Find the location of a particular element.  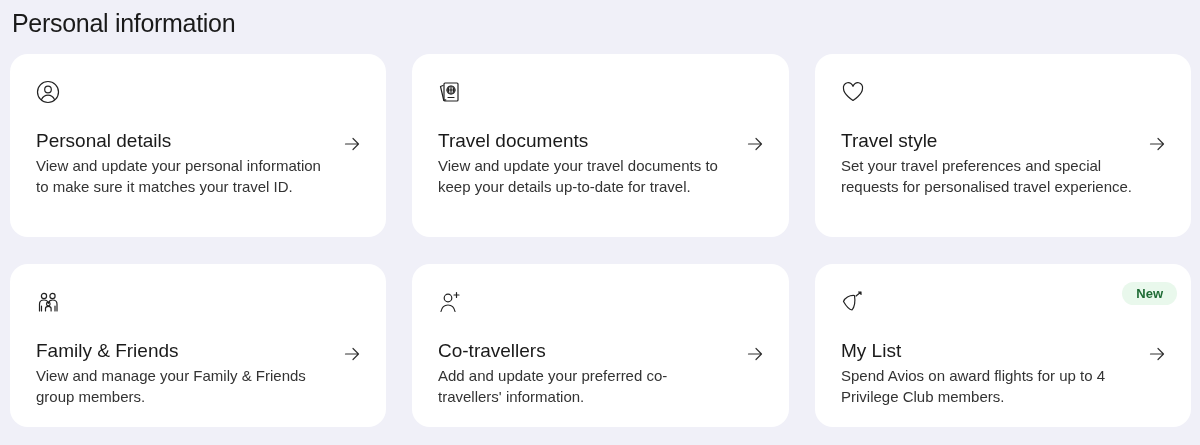

card-description: Set your travel preferences and special requests for personalised travel experience. is located at coordinates (987, 176).